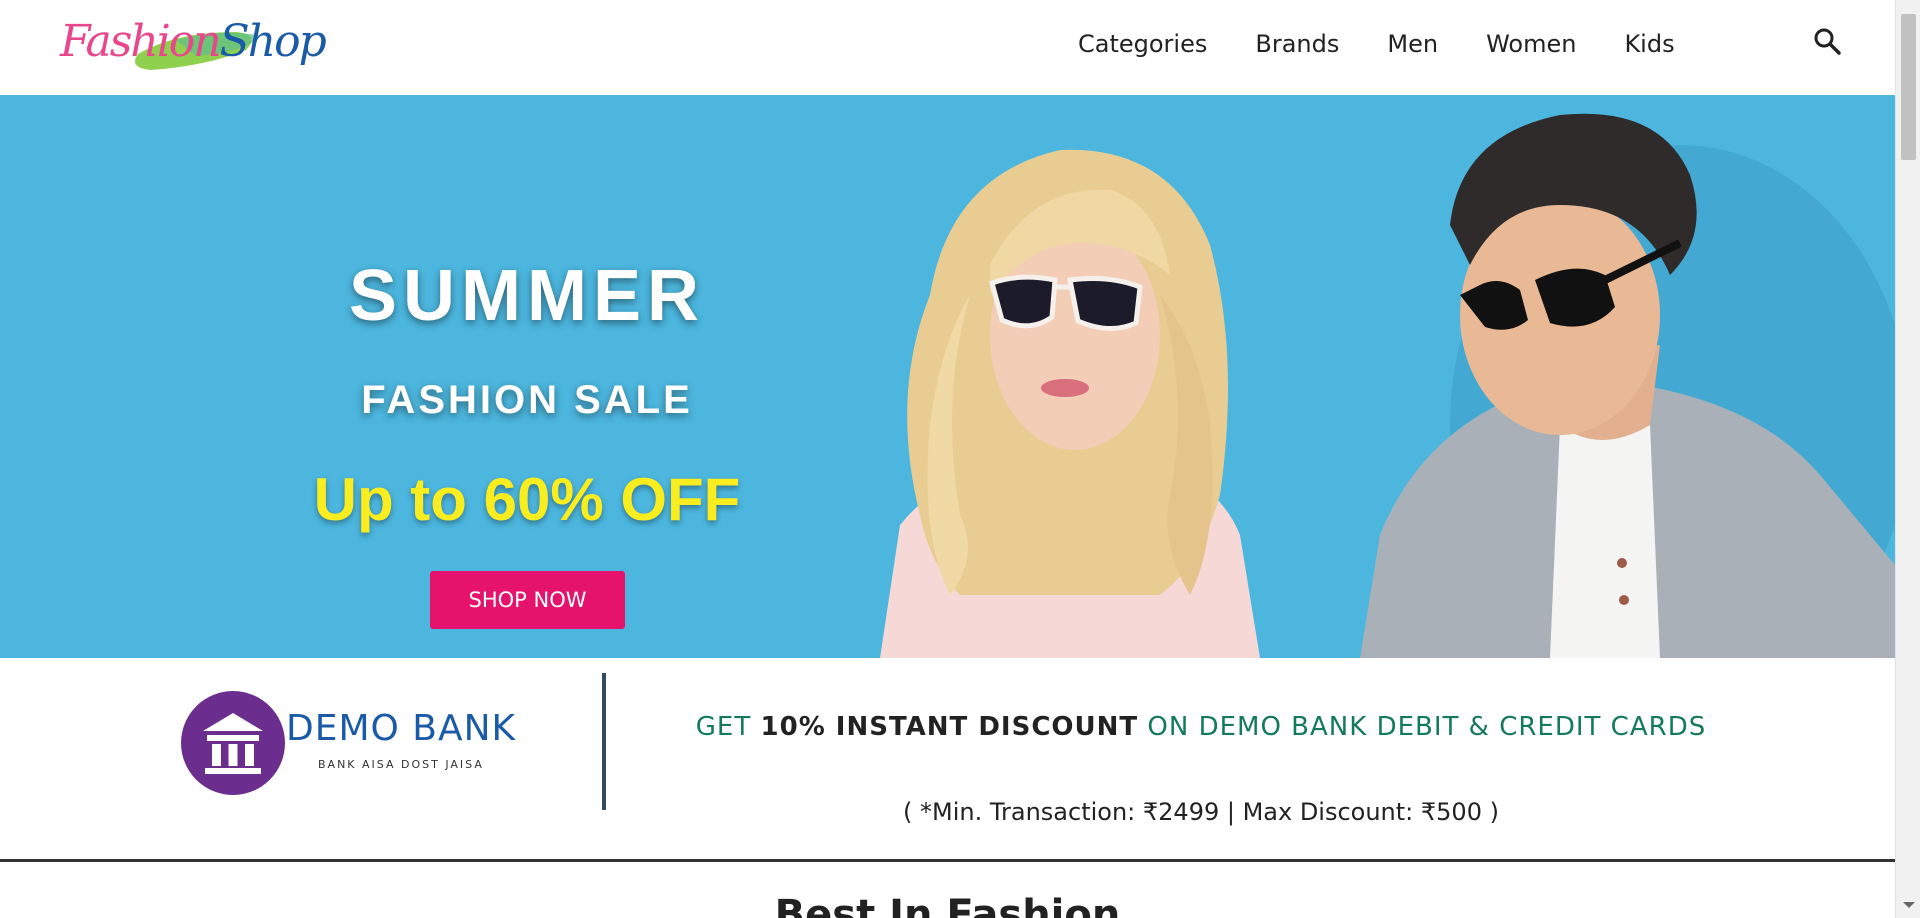  I want to click on logo-text-shop: Shop, so click(273, 41).